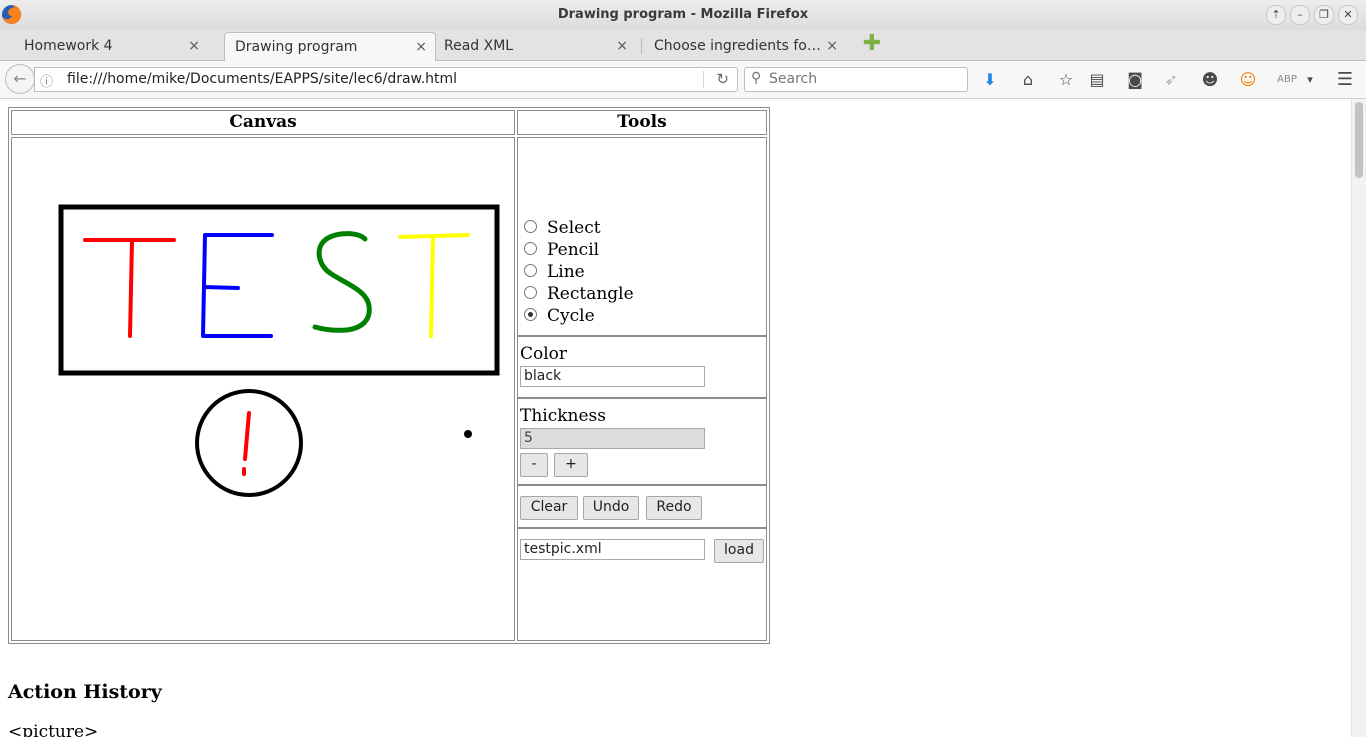 The height and width of the screenshot is (737, 1366). What do you see at coordinates (1210, 80) in the screenshot?
I see `chat-icon: ☻` at bounding box center [1210, 80].